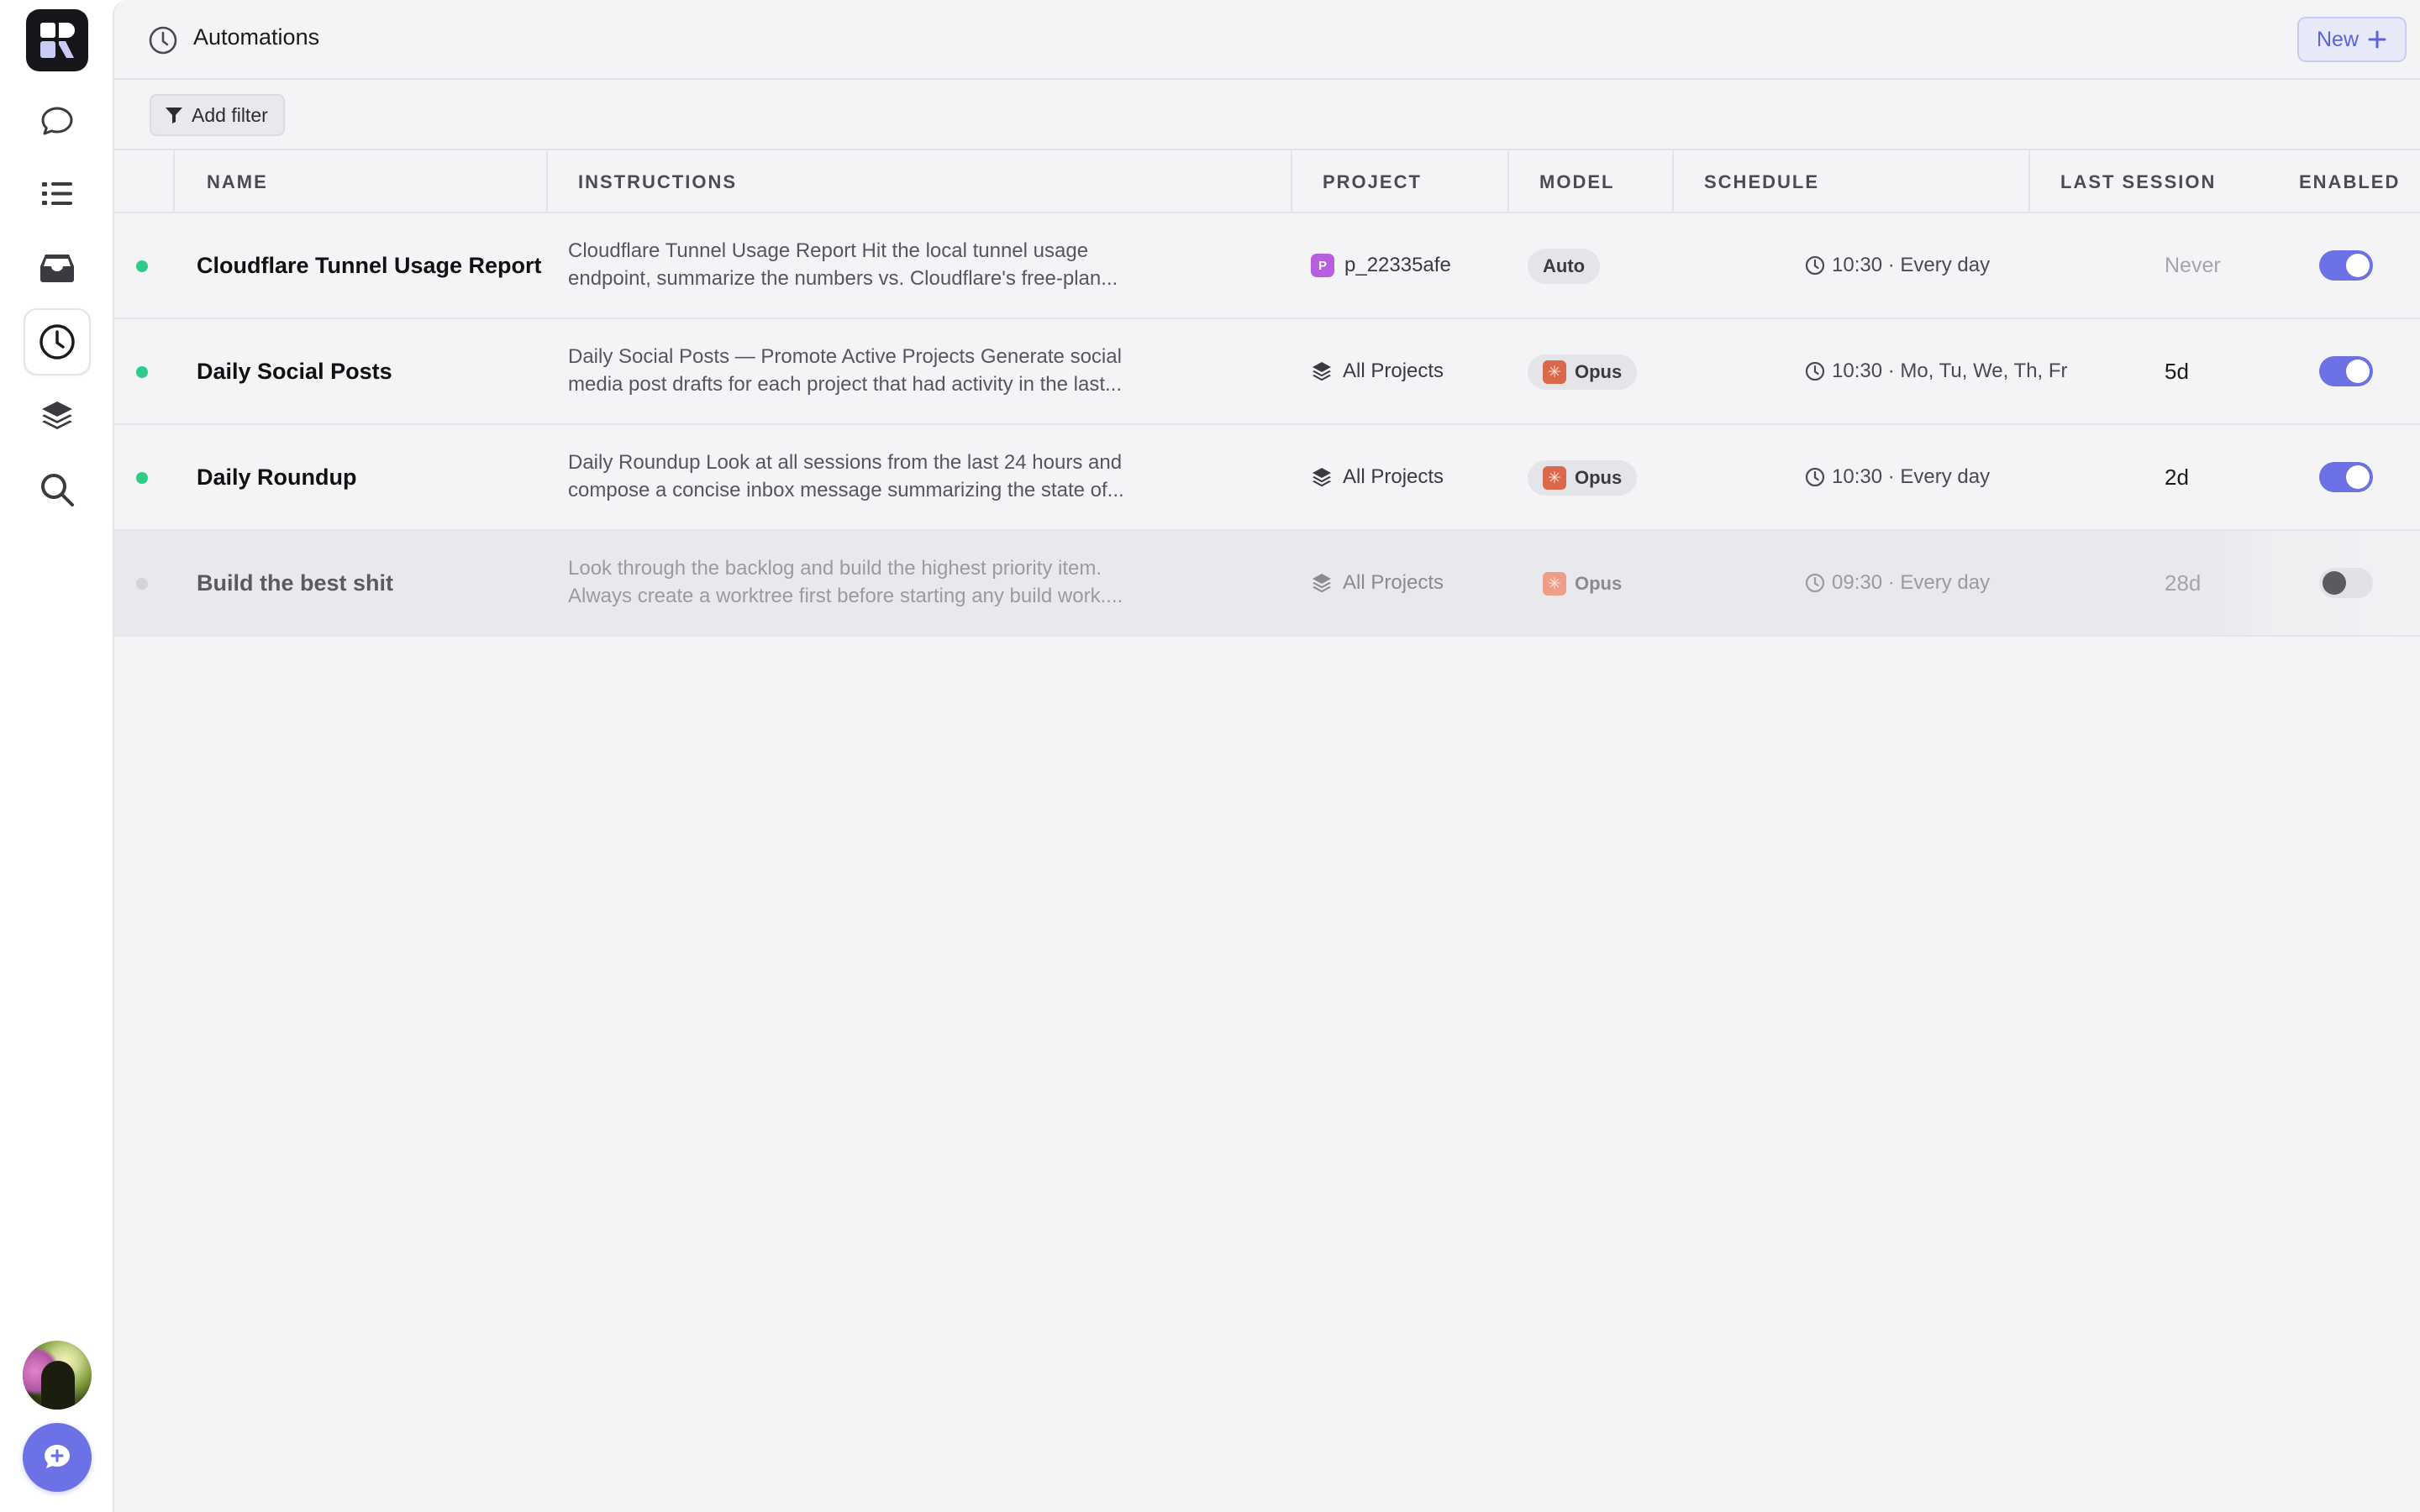  I want to click on column-header-project: PROJECT, so click(1373, 181).